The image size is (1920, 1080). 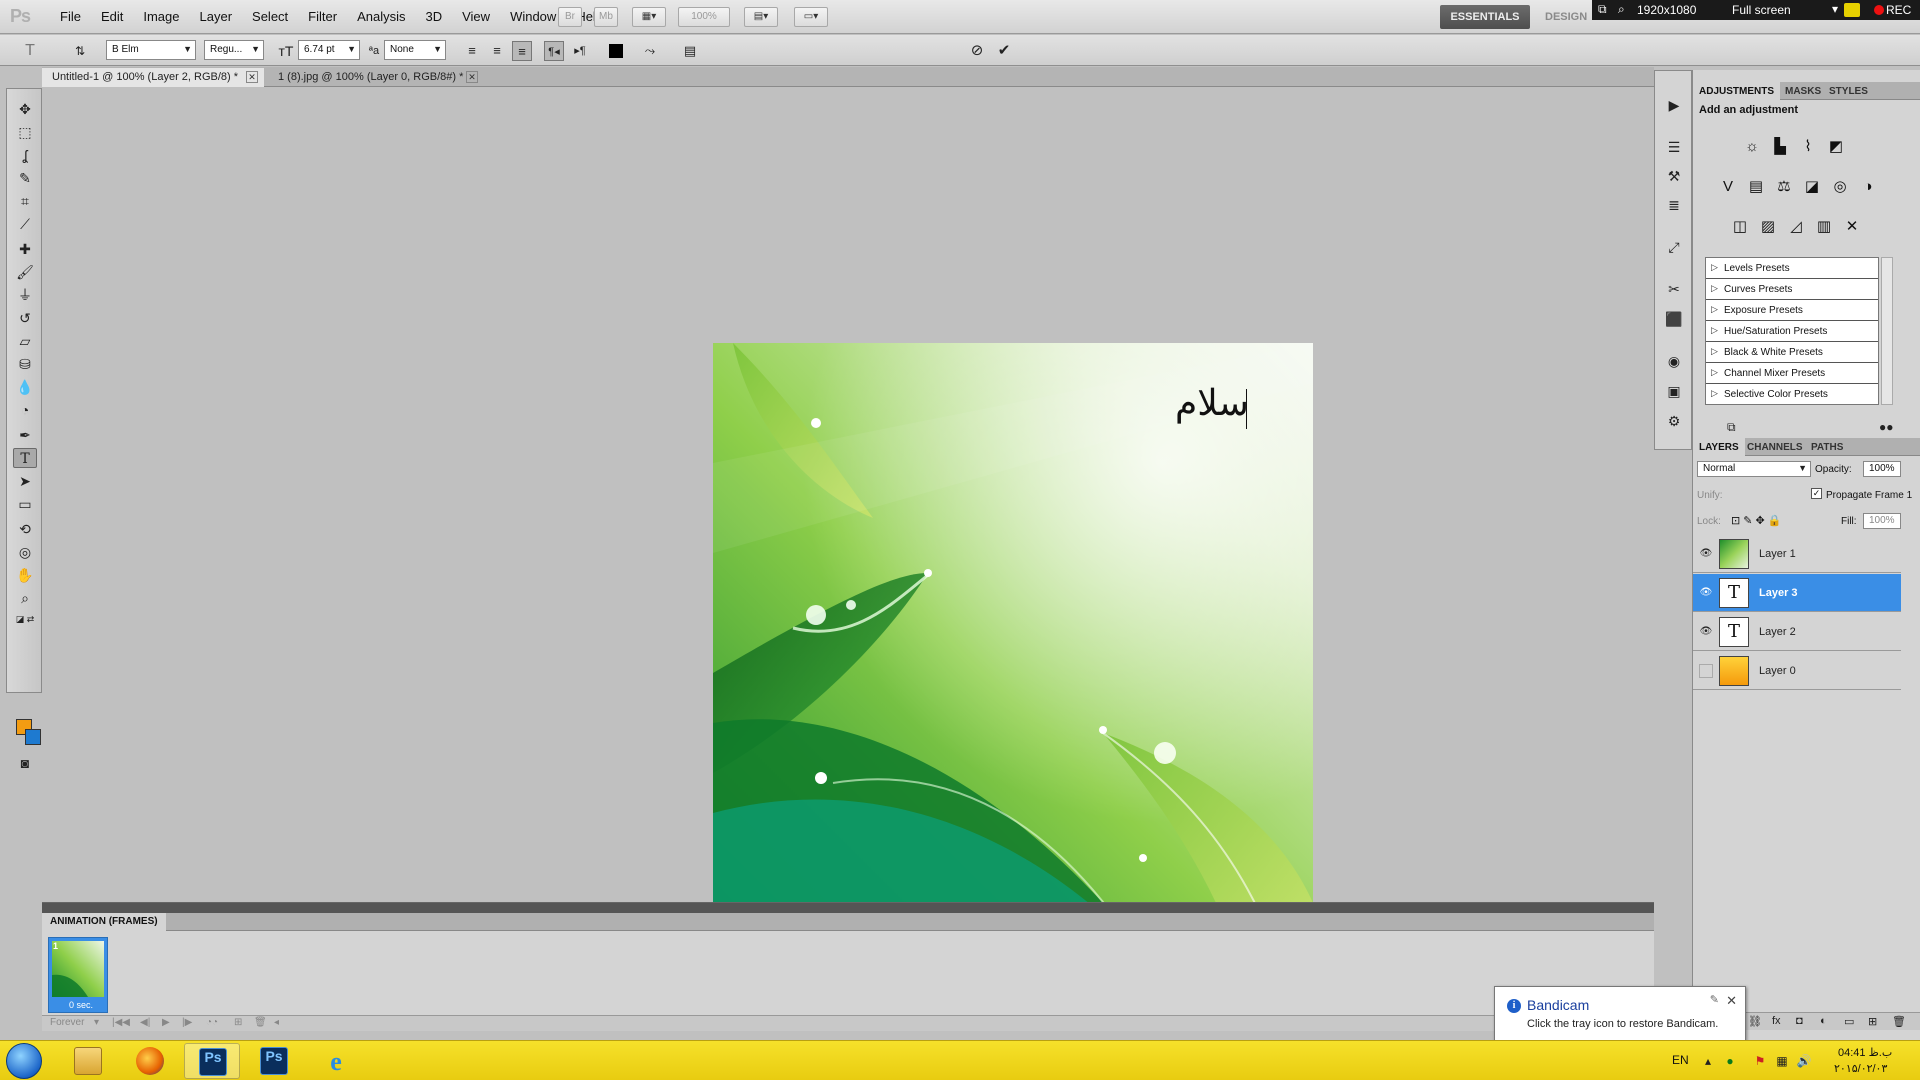 I want to click on preset-hue-saturation: ▷ Hue/Saturation Presets, so click(x=1792, y=331).